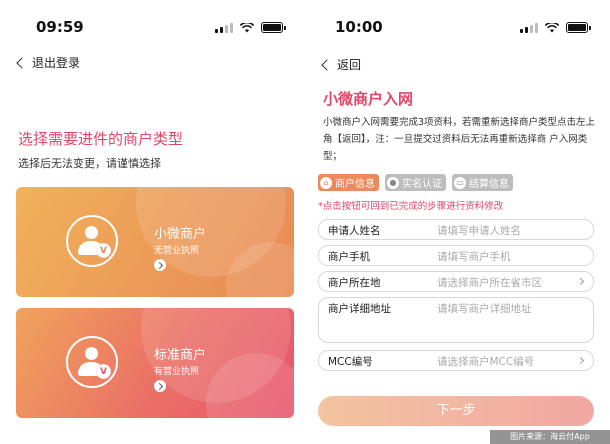 Image resolution: width=610 pixels, height=444 pixels. I want to click on logout-button: 退出登录, so click(48, 62).